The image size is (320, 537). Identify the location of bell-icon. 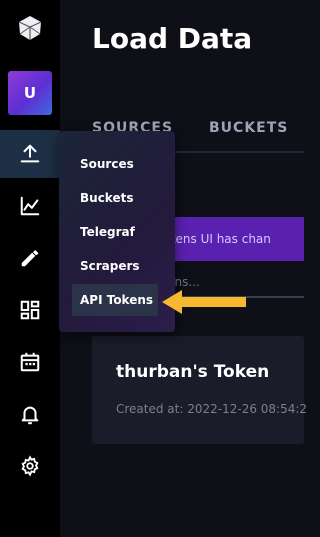
(30, 415).